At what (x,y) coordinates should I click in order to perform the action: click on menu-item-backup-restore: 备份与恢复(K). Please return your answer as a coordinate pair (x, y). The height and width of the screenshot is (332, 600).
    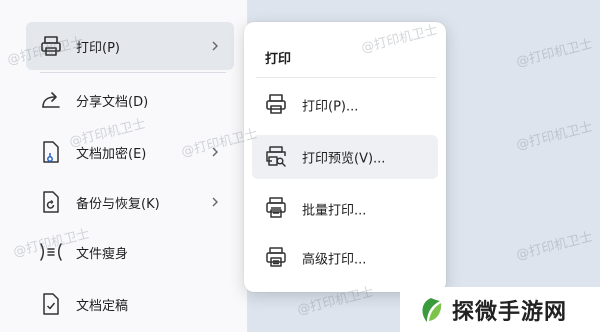
    Looking at the image, I should click on (130, 202).